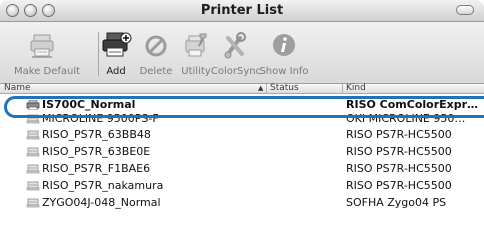 The image size is (484, 244). Describe the element at coordinates (103, 185) in the screenshot. I see `printer-name: RISO_PS7R_nakamura` at that location.